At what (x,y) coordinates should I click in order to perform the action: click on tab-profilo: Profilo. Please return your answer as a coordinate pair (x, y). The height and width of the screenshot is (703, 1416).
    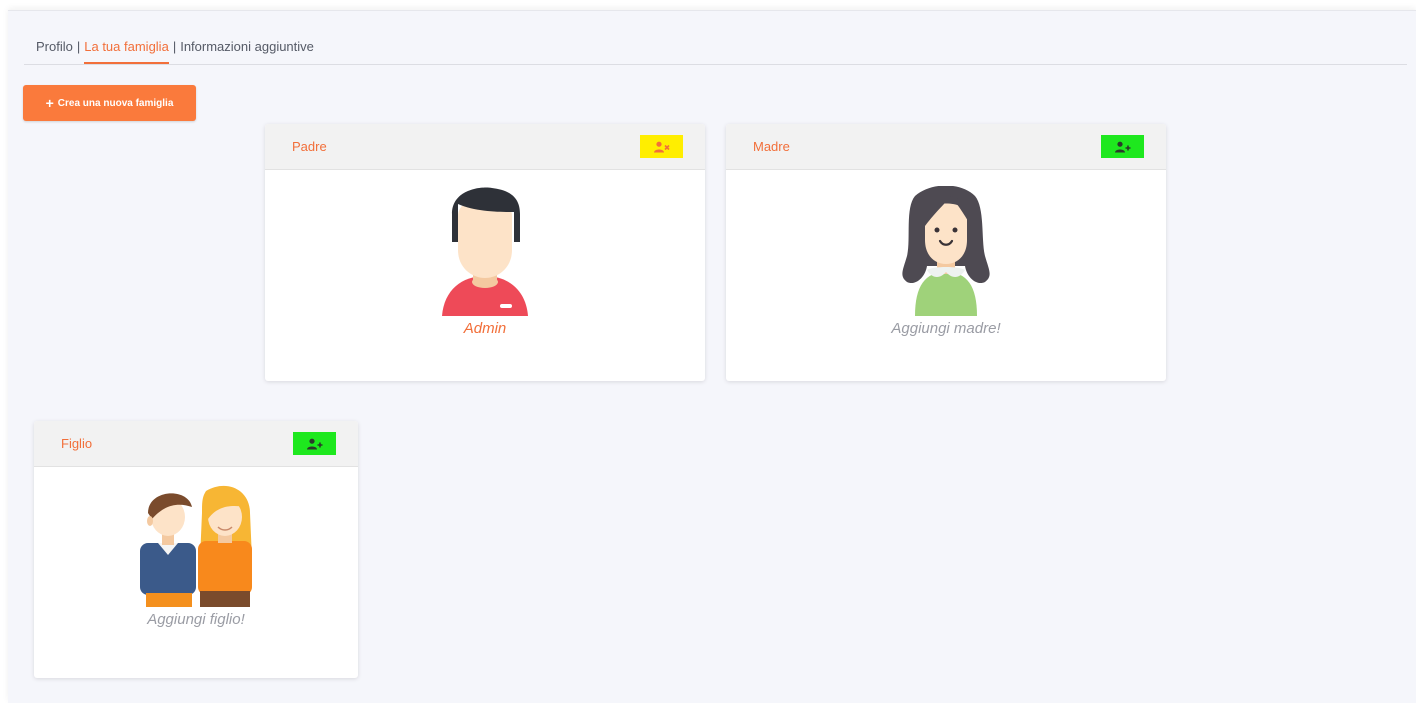
    Looking at the image, I should click on (54, 50).